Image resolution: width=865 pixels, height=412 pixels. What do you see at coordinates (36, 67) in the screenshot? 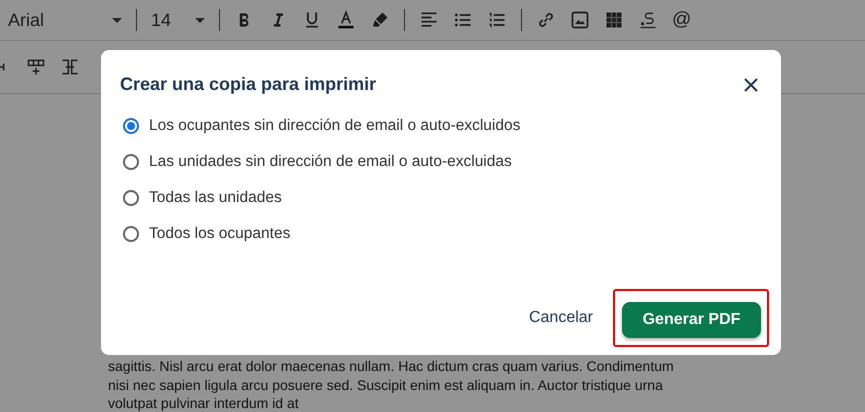
I see `table-row-insert-icon` at bounding box center [36, 67].